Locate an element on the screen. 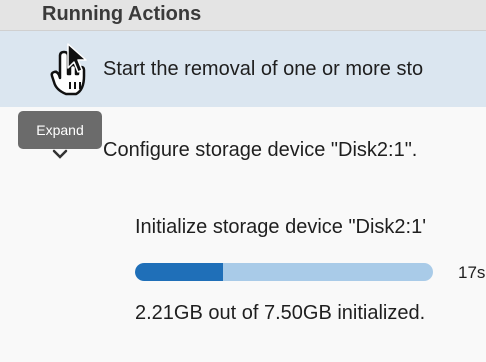  initialize-progress-bar is located at coordinates (284, 272).